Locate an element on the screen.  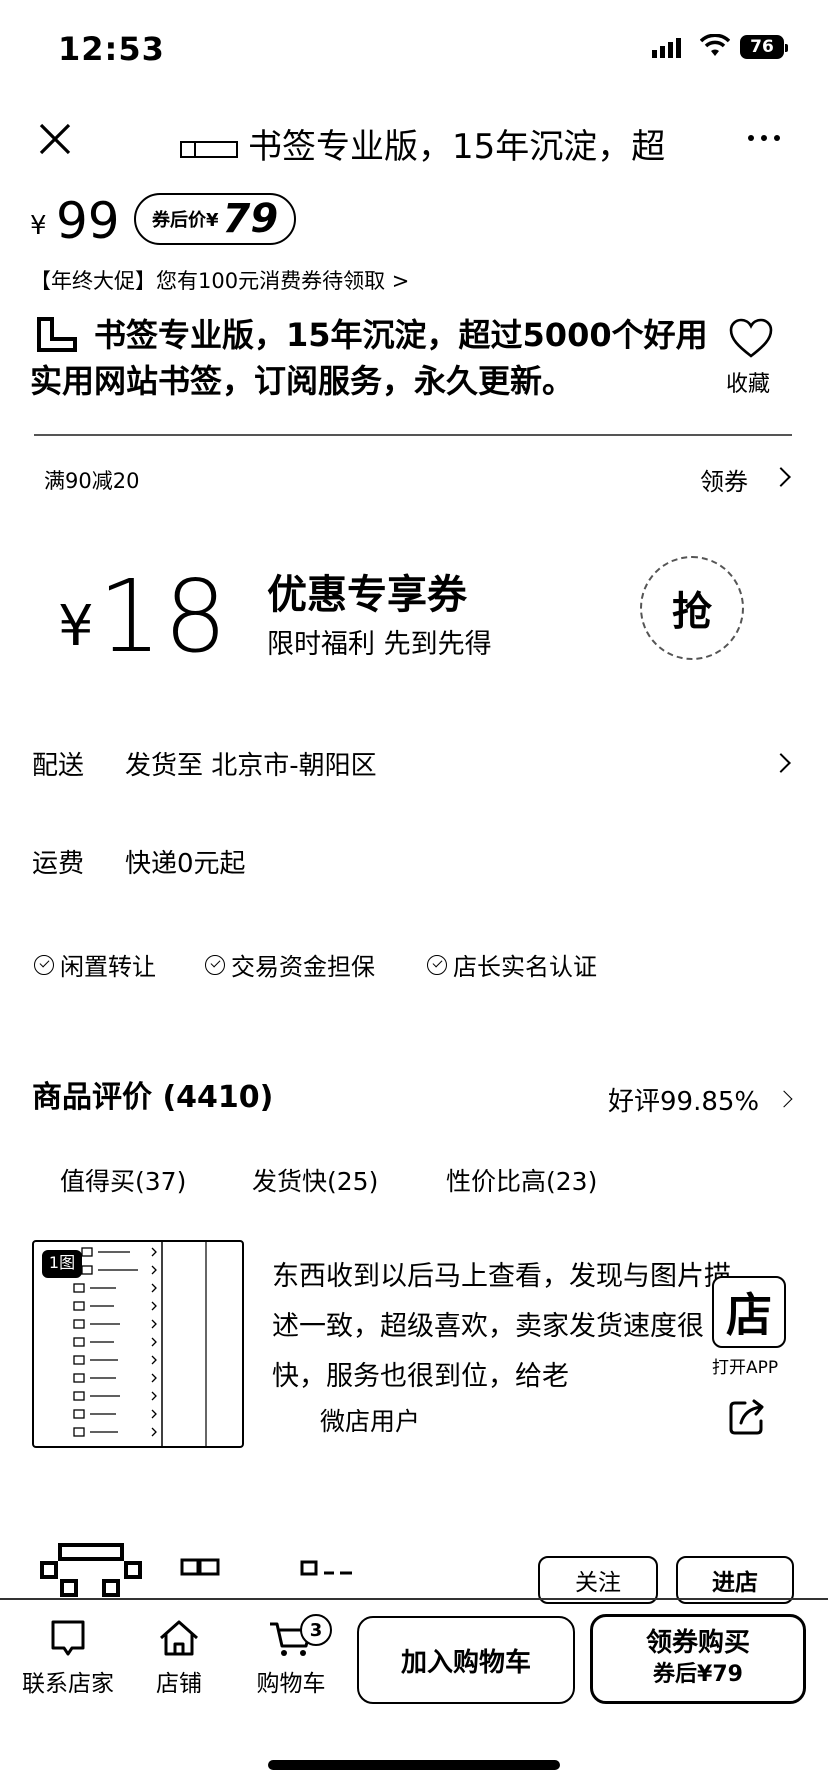
contact-seller-button: 联系店家 is located at coordinates (68, 1658).